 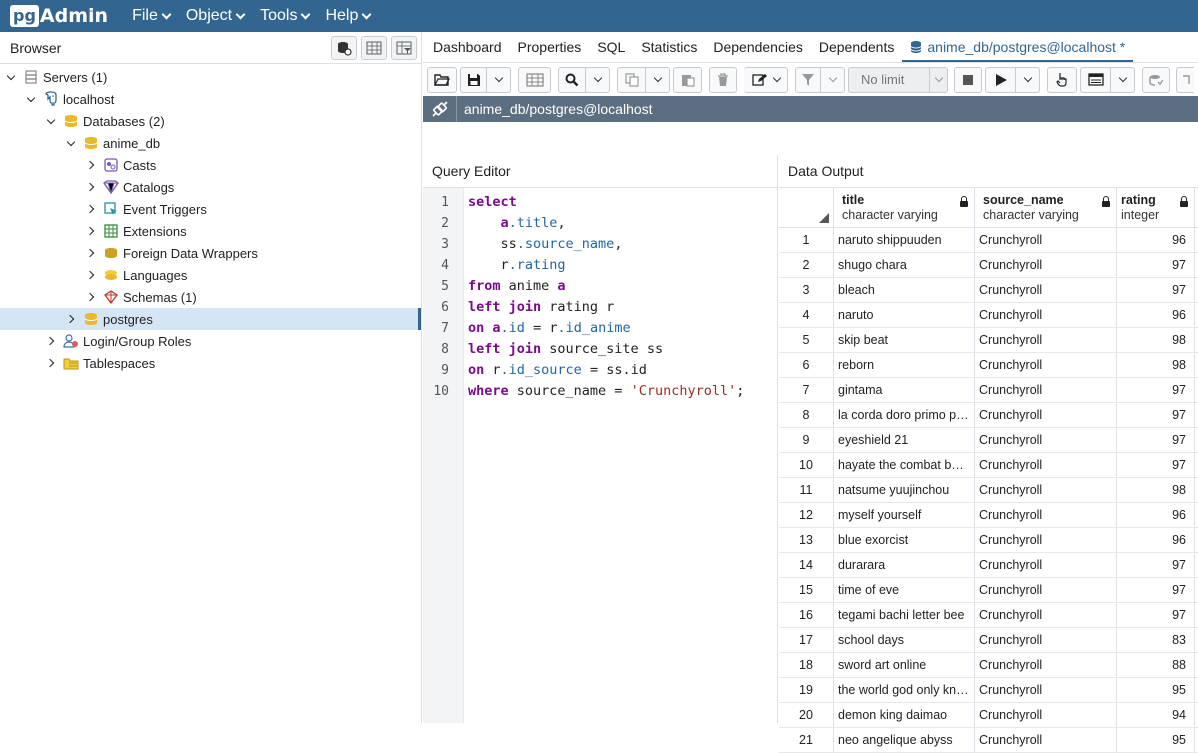 I want to click on edit-button, so click(x=766, y=79).